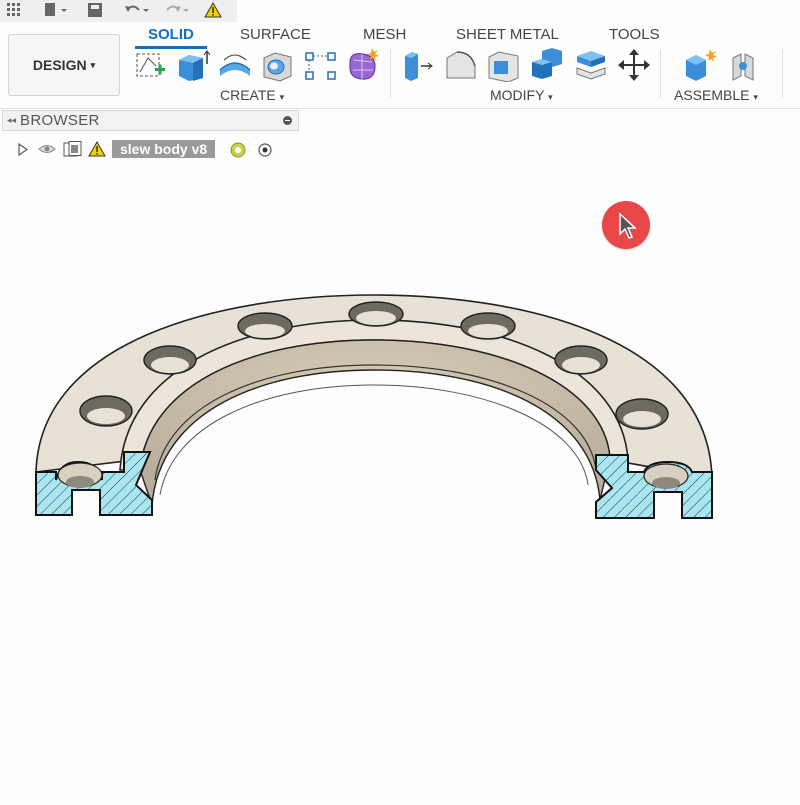  I want to click on create-form-icon, so click(363, 65).